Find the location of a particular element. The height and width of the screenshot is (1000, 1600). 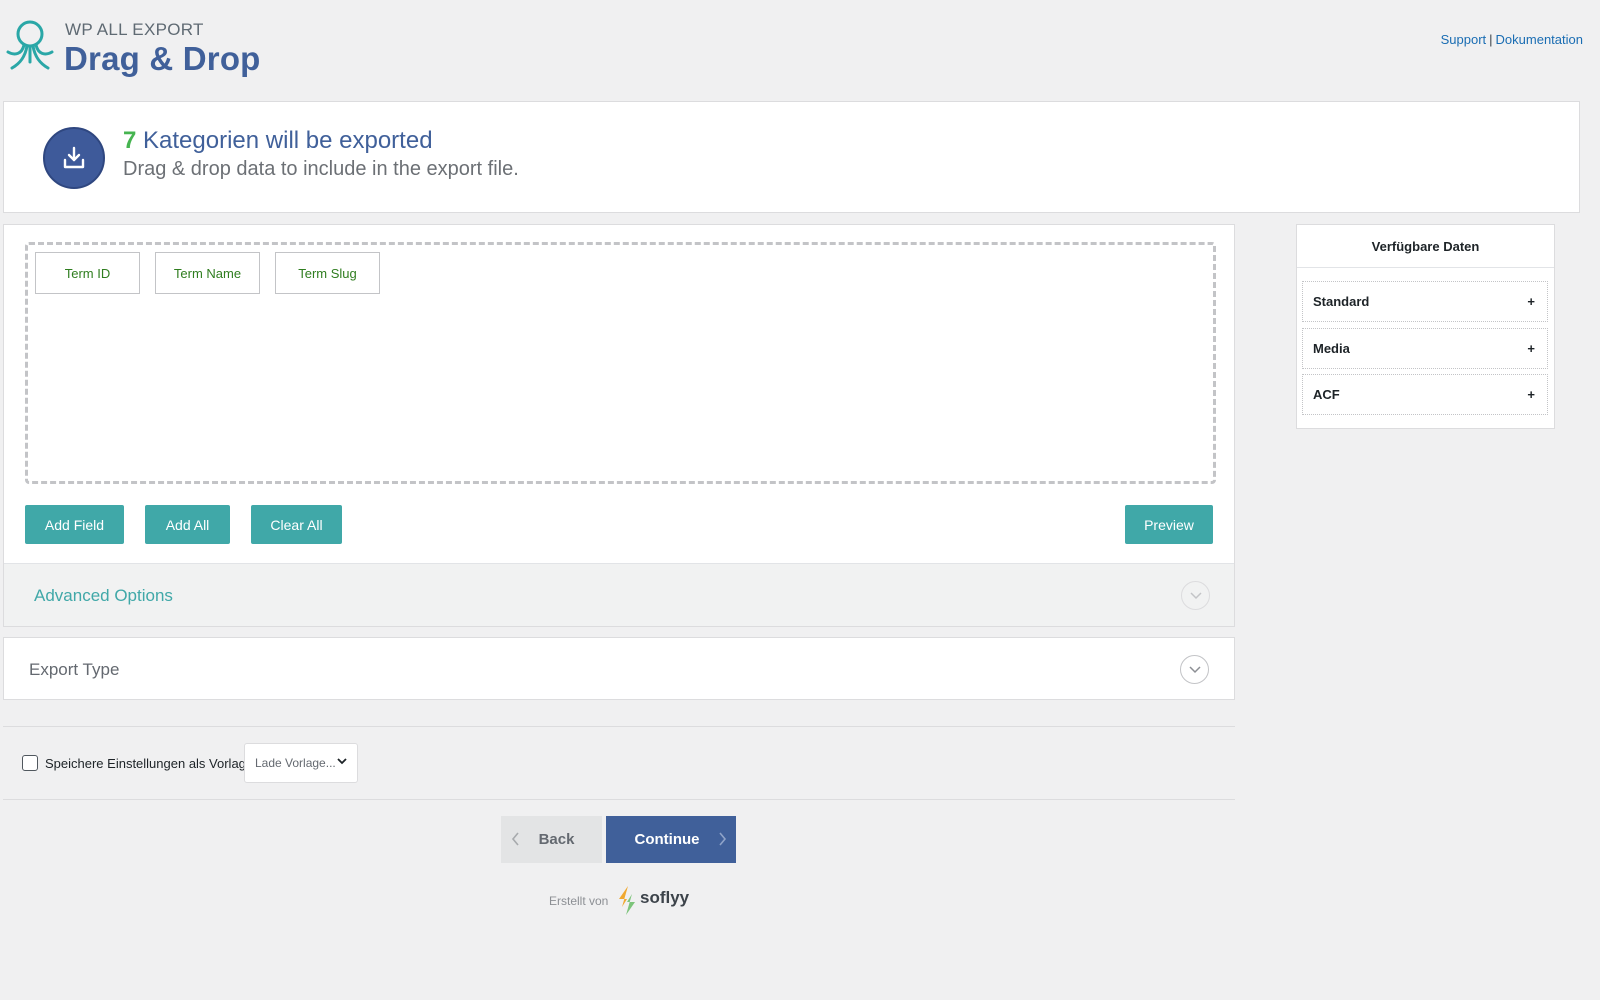

sidebar-item-acf: ACF + is located at coordinates (1425, 394).